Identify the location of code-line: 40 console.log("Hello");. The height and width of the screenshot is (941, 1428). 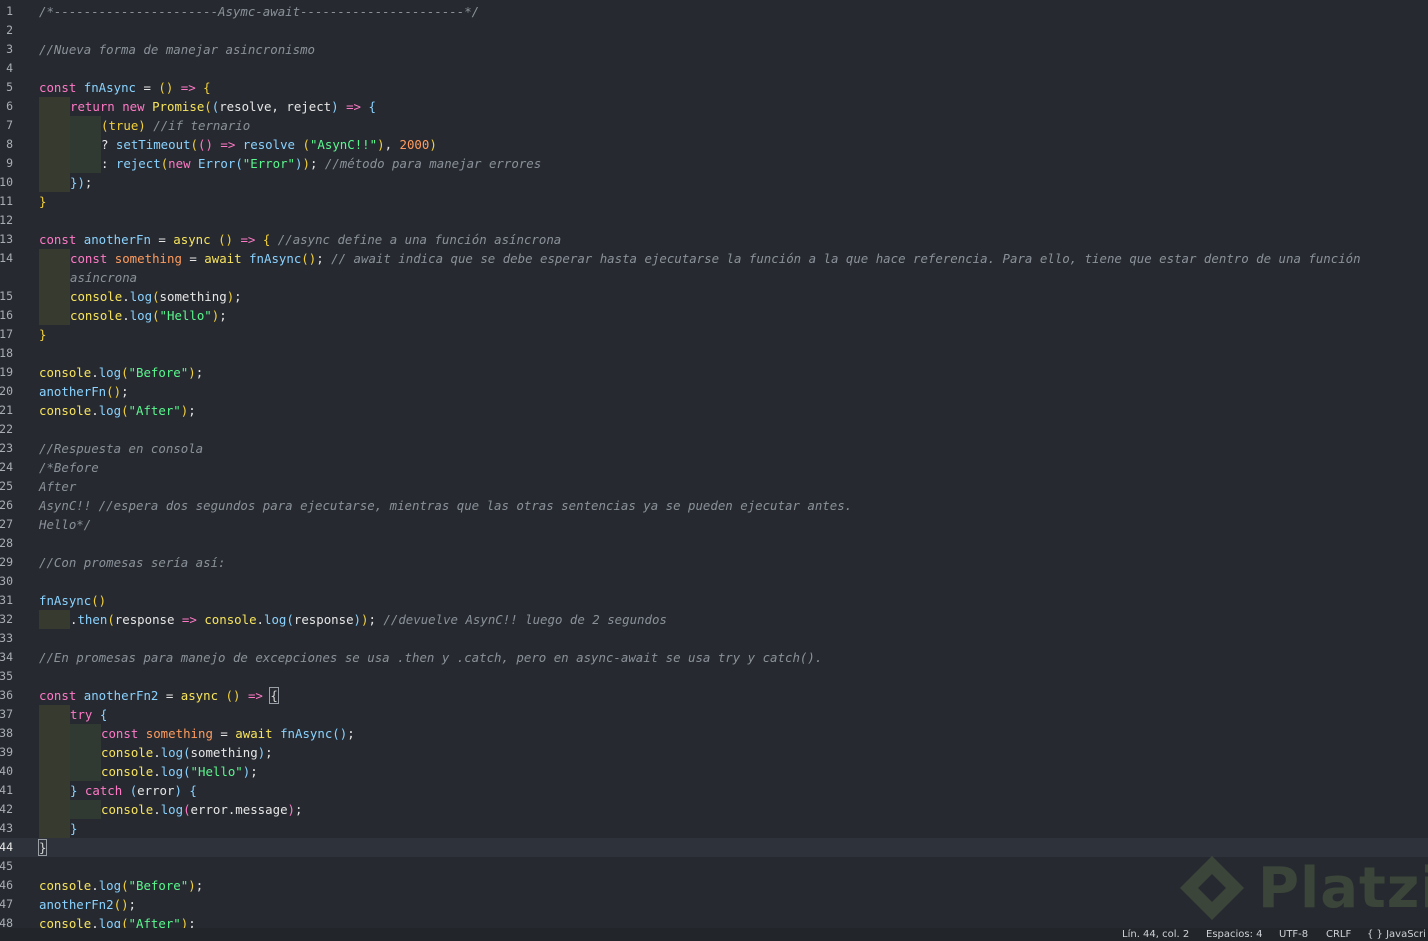
(714, 771).